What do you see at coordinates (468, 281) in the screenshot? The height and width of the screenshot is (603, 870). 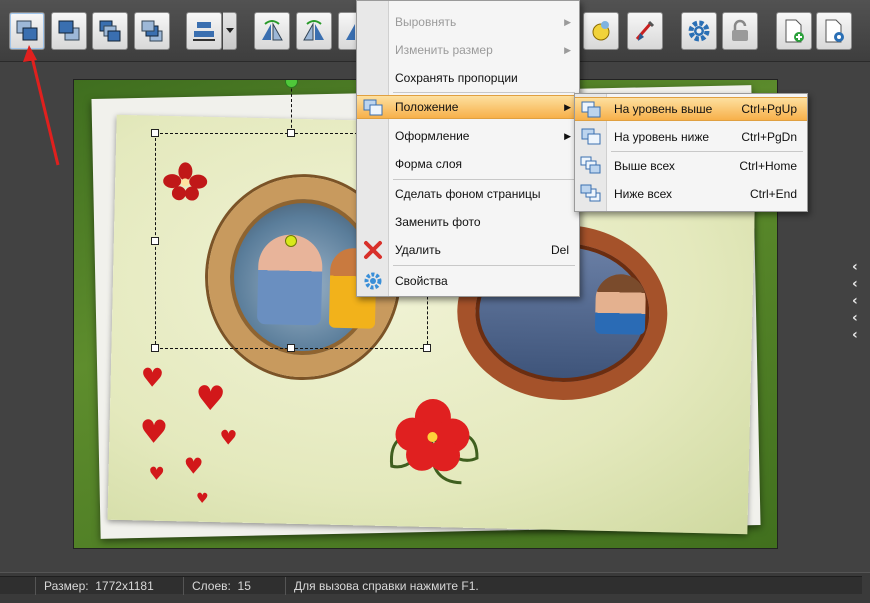 I see `menu-item-properties: Свойства` at bounding box center [468, 281].